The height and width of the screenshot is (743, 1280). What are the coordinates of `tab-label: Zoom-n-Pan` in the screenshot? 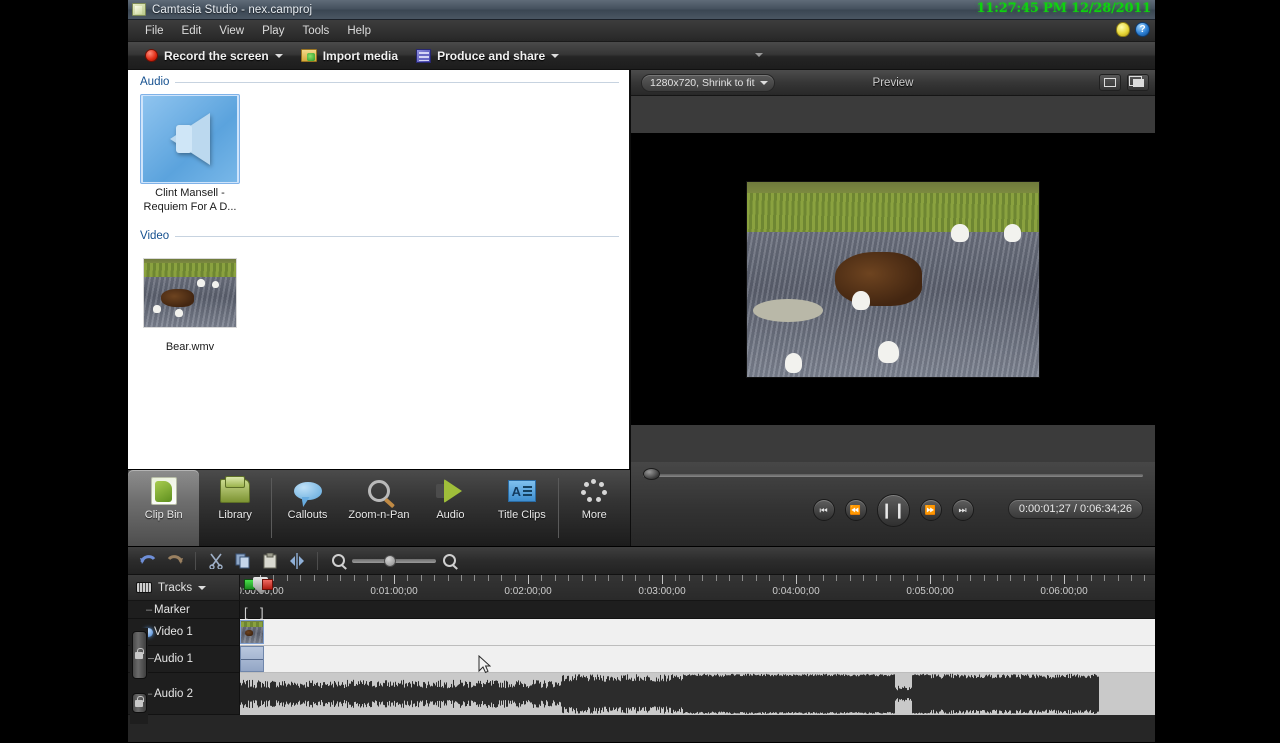 It's located at (379, 515).